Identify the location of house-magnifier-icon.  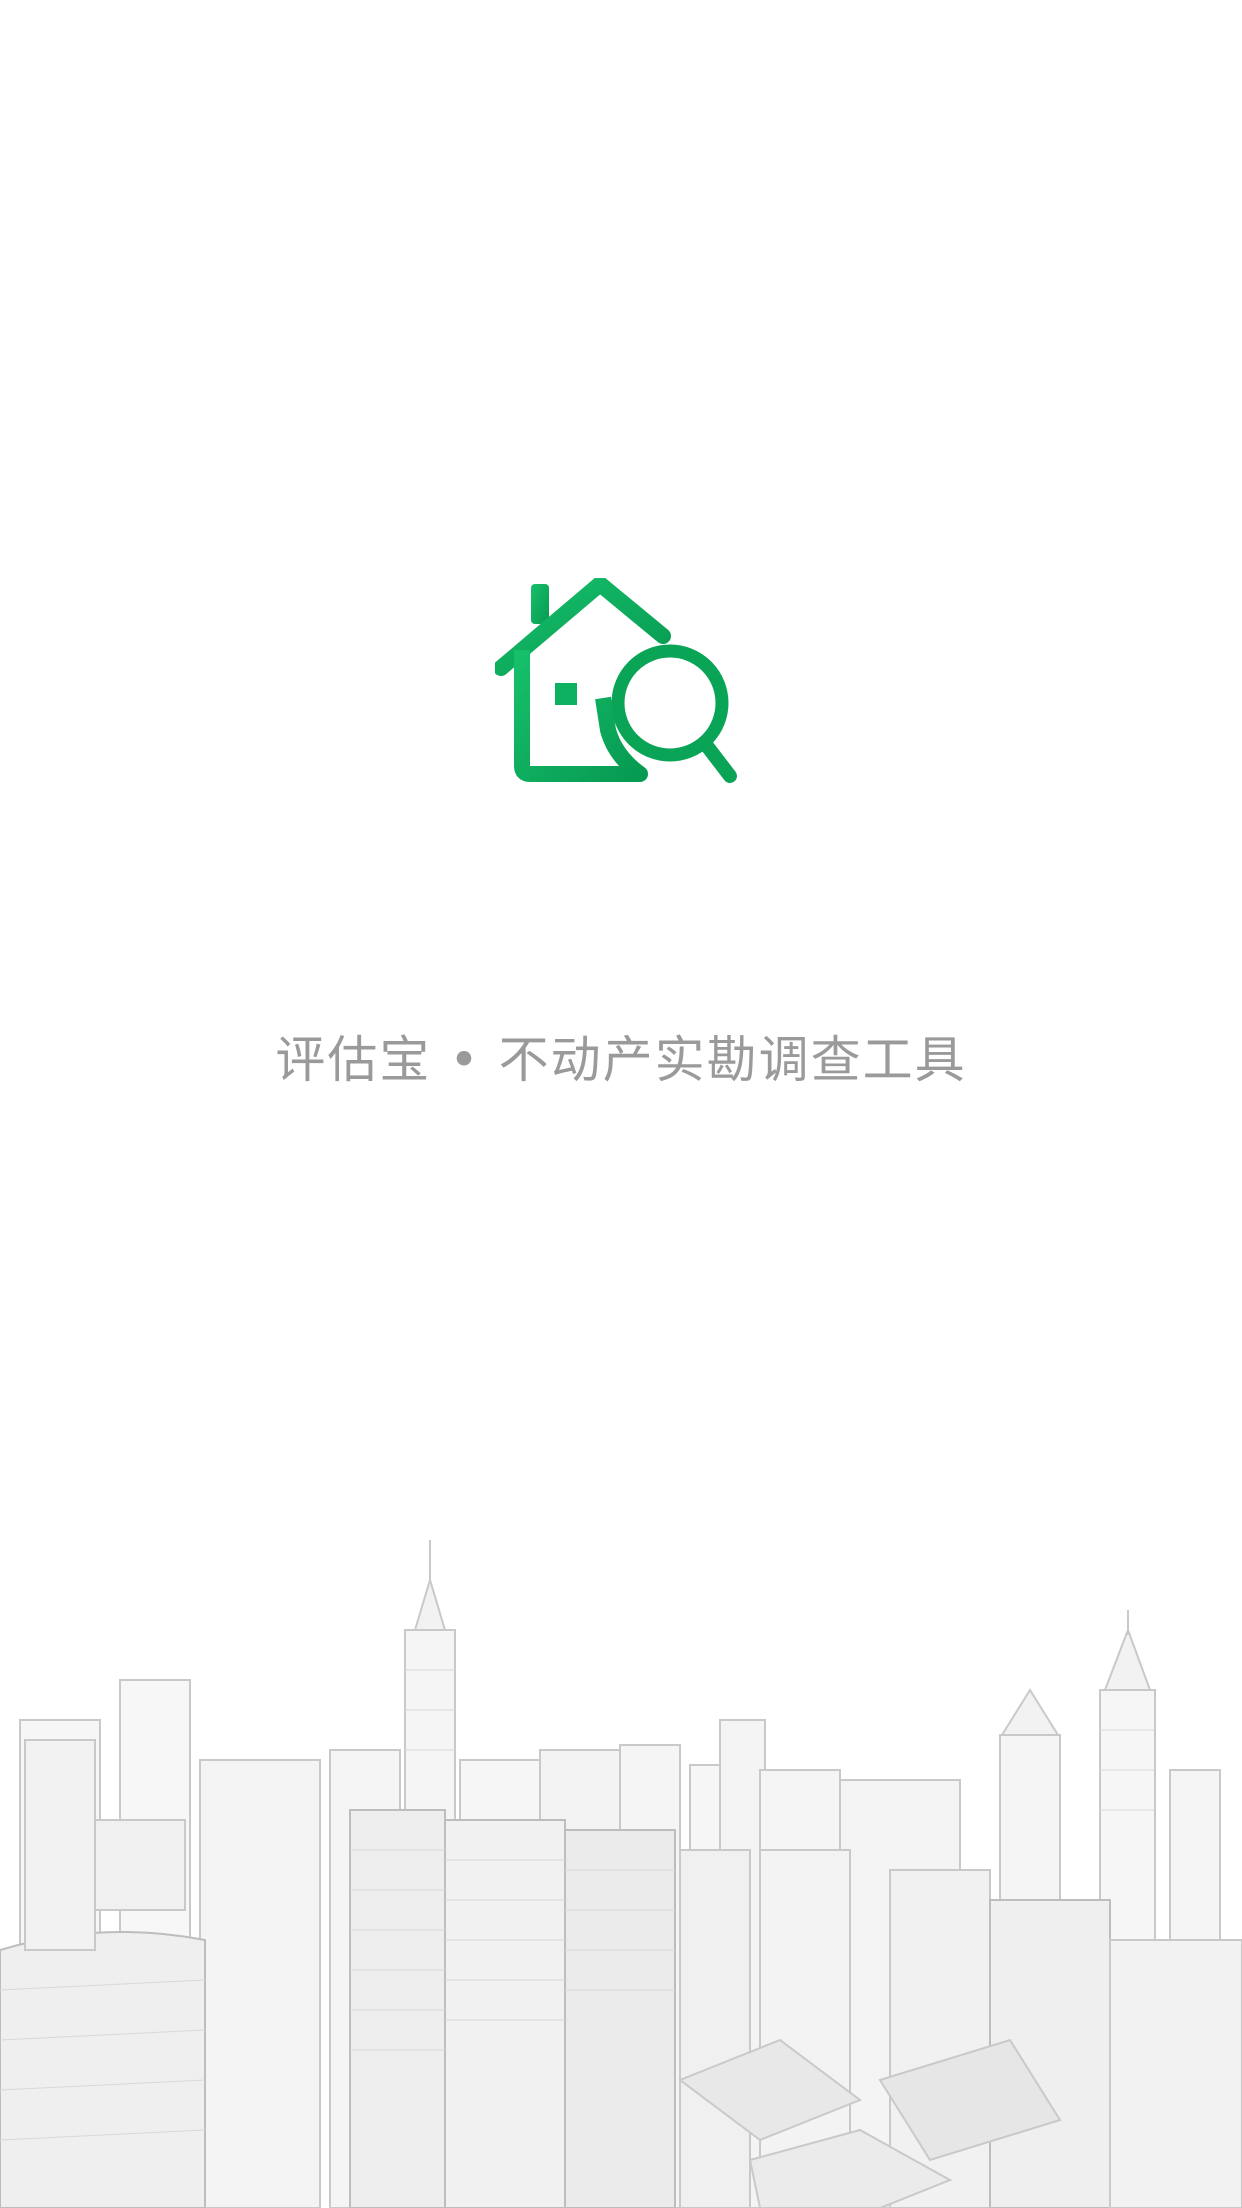
(617, 683).